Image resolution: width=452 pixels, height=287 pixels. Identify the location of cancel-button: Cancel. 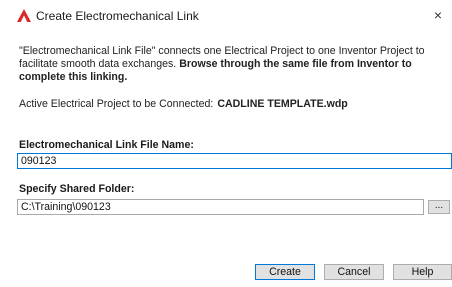
(354, 272).